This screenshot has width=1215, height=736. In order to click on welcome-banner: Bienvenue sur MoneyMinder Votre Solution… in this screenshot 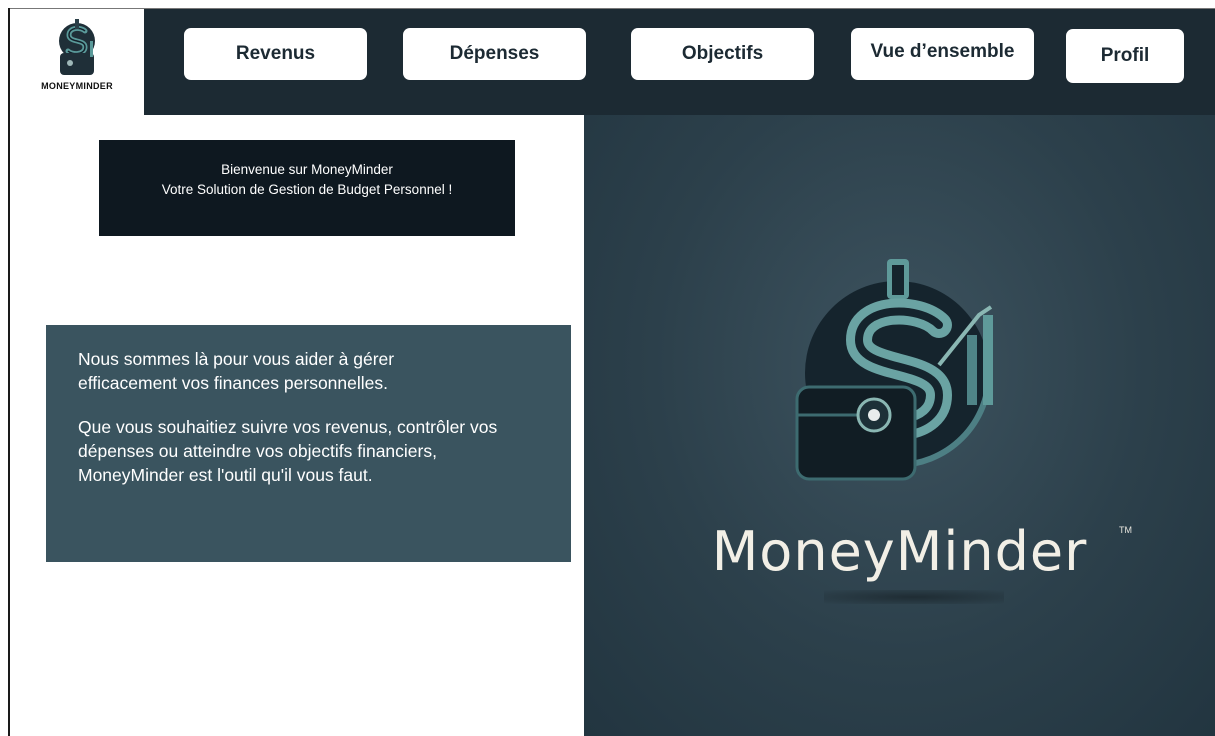, I will do `click(307, 188)`.